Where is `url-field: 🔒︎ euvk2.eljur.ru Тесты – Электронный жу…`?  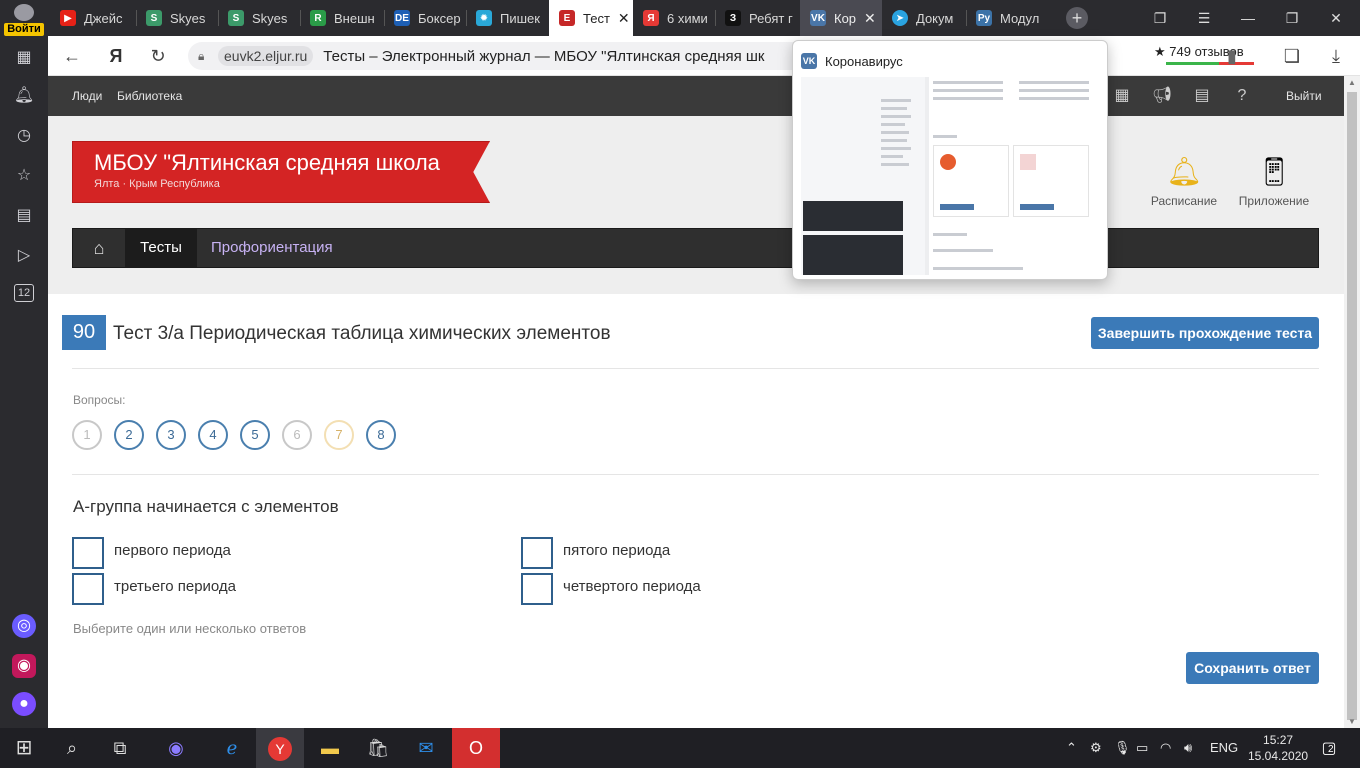 url-field: 🔒︎ euvk2.eljur.ru Тесты – Электронный жу… is located at coordinates (518, 56).